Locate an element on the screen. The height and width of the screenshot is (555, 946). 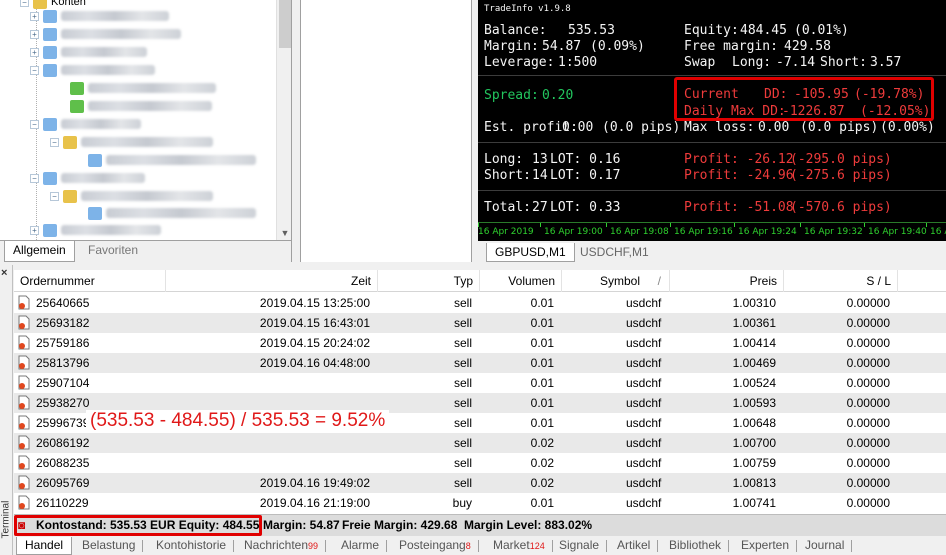
close-icon: × is located at coordinates (4, 273).